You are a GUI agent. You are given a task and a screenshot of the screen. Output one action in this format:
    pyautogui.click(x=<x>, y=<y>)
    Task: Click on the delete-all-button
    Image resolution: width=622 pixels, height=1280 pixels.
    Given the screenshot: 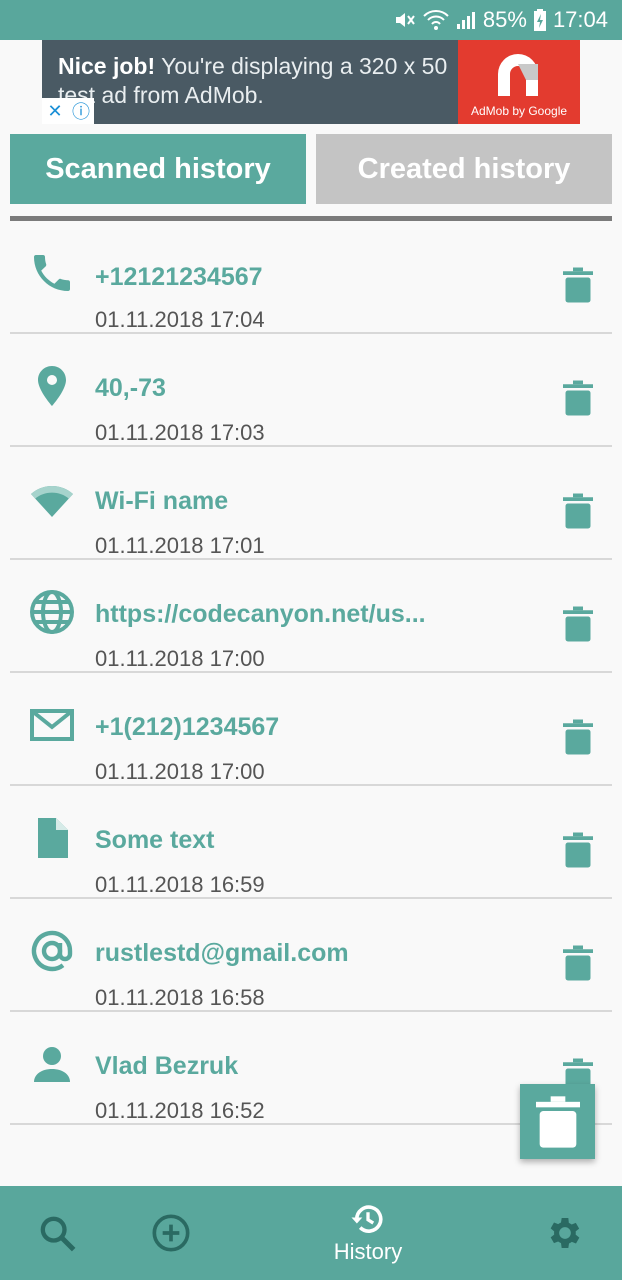 What is the action you would take?
    pyautogui.click(x=557, y=1121)
    